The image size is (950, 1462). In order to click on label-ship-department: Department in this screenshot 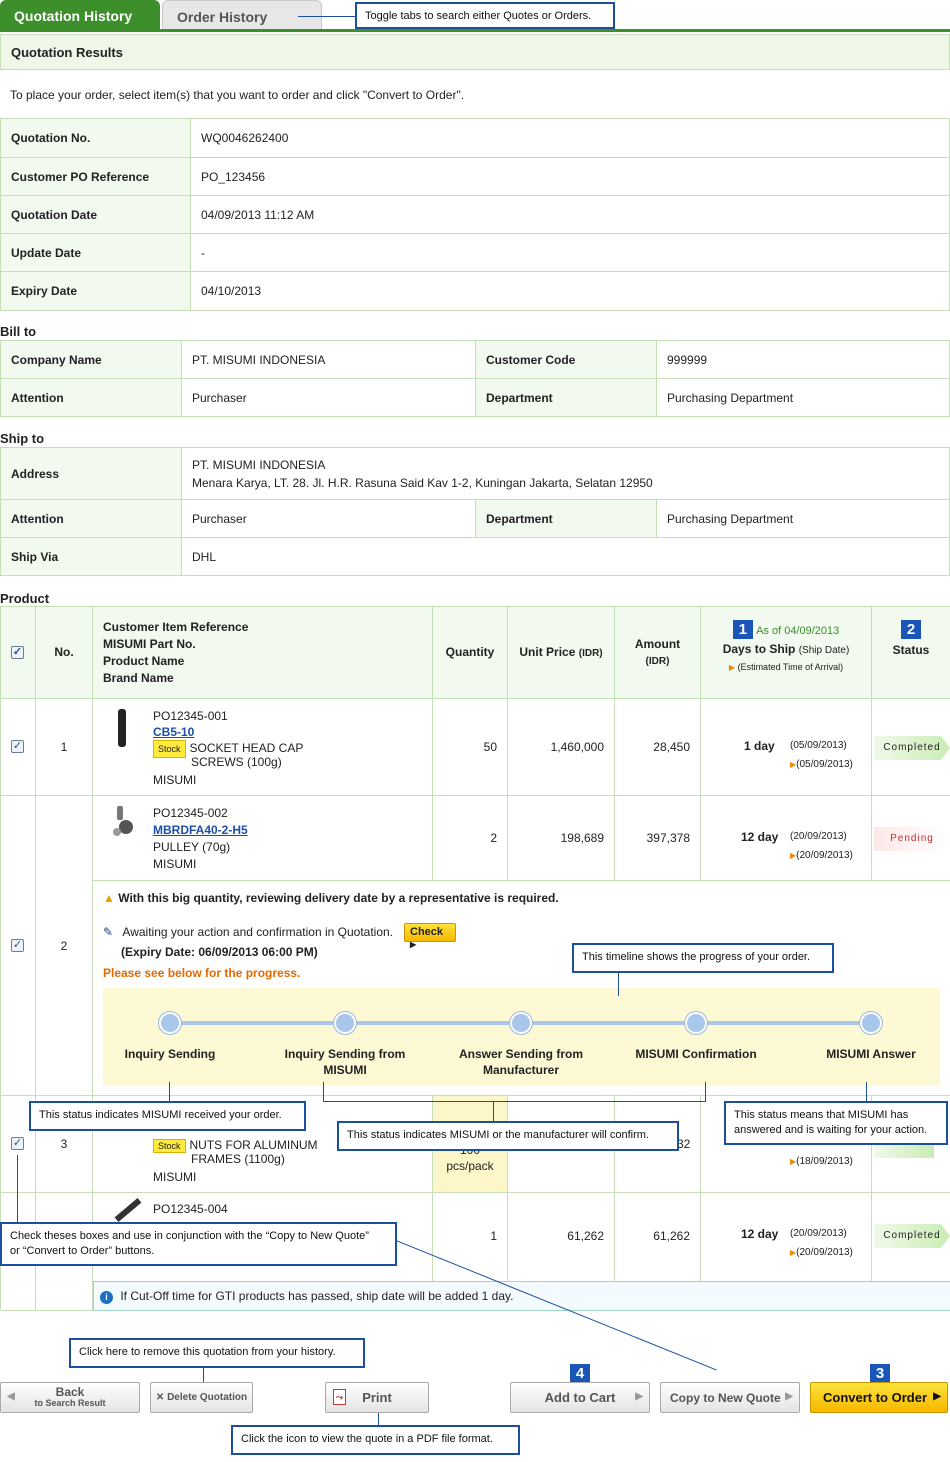, I will do `click(566, 518)`.